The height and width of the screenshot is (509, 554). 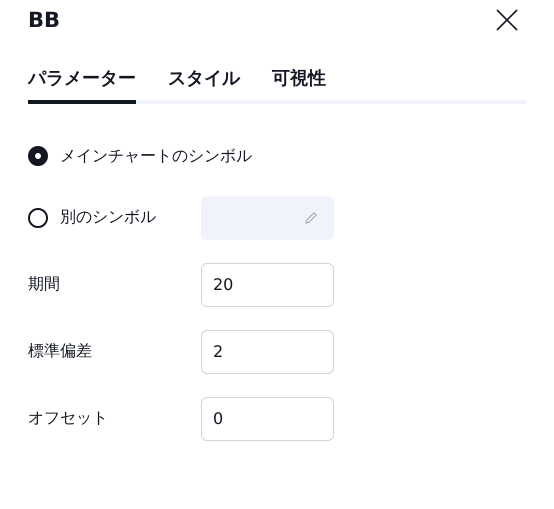 What do you see at coordinates (507, 20) in the screenshot?
I see `close-icon` at bounding box center [507, 20].